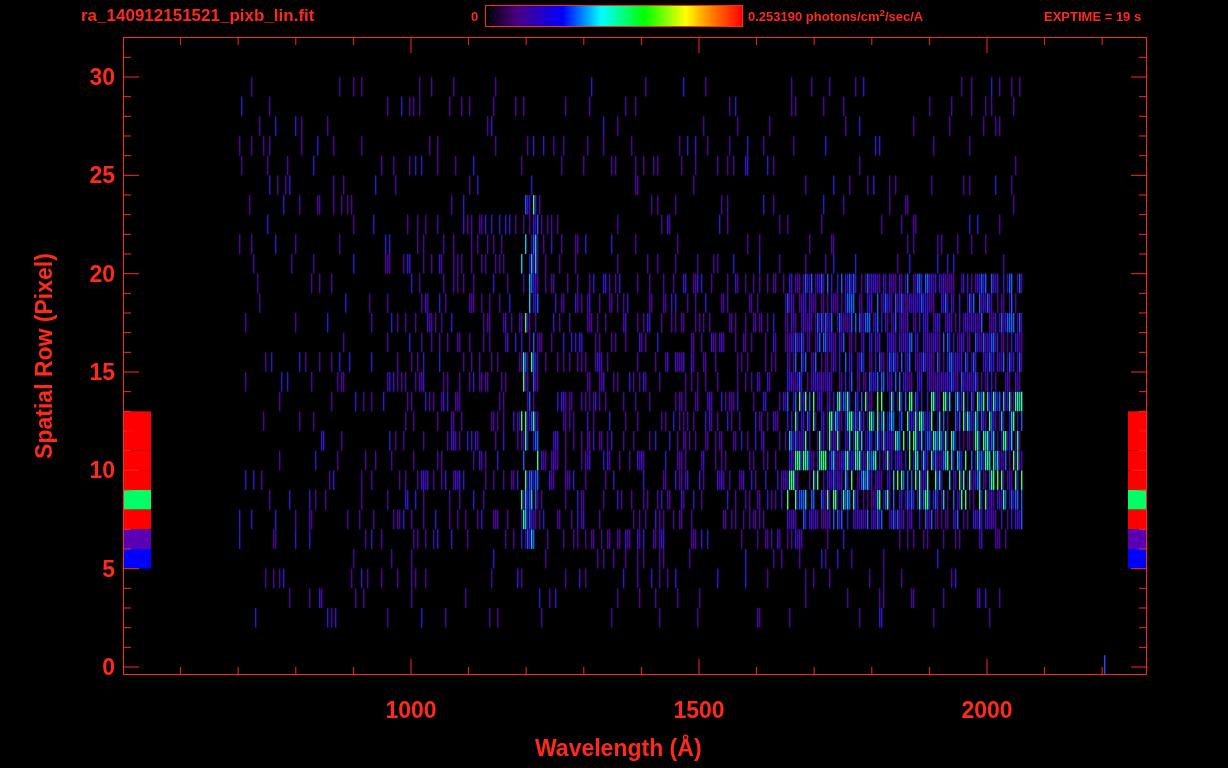 The width and height of the screenshot is (1228, 768). I want to click on y-tick-label: 20, so click(101, 274).